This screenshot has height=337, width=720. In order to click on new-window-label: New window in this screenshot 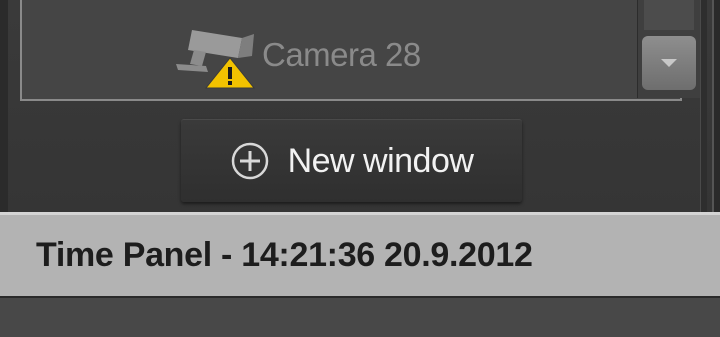, I will do `click(380, 160)`.